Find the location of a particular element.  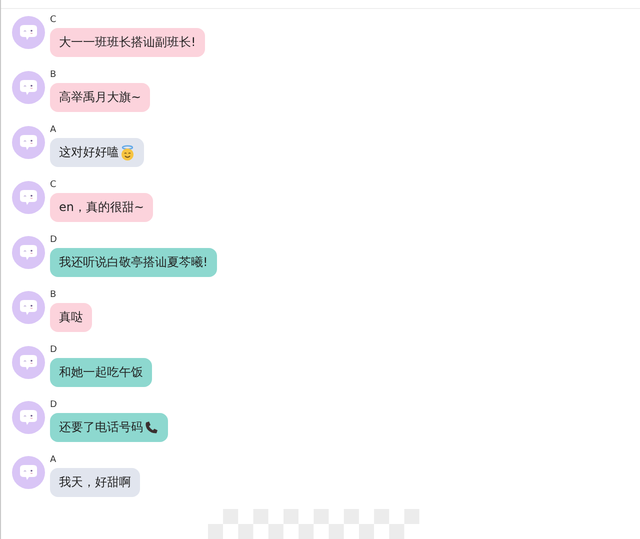

message-text: 这对好好嗑 is located at coordinates (89, 152).